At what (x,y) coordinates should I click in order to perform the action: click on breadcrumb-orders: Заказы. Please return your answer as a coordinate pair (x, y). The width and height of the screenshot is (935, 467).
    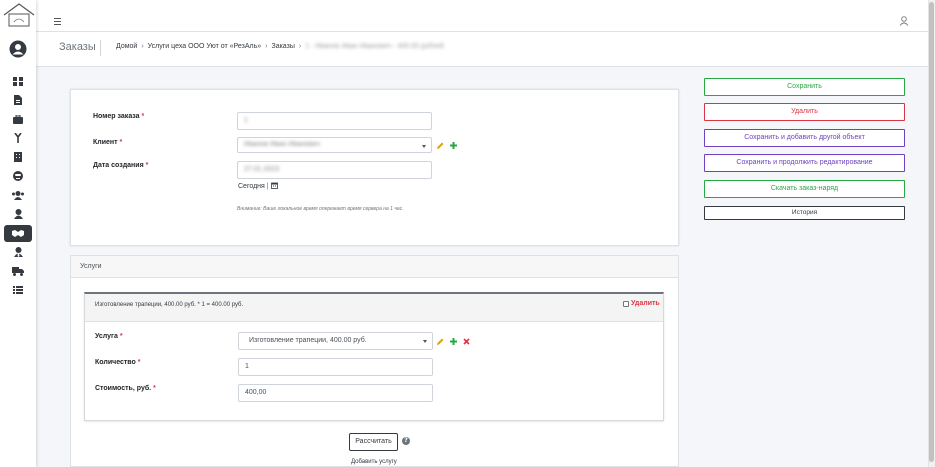
    Looking at the image, I should click on (282, 46).